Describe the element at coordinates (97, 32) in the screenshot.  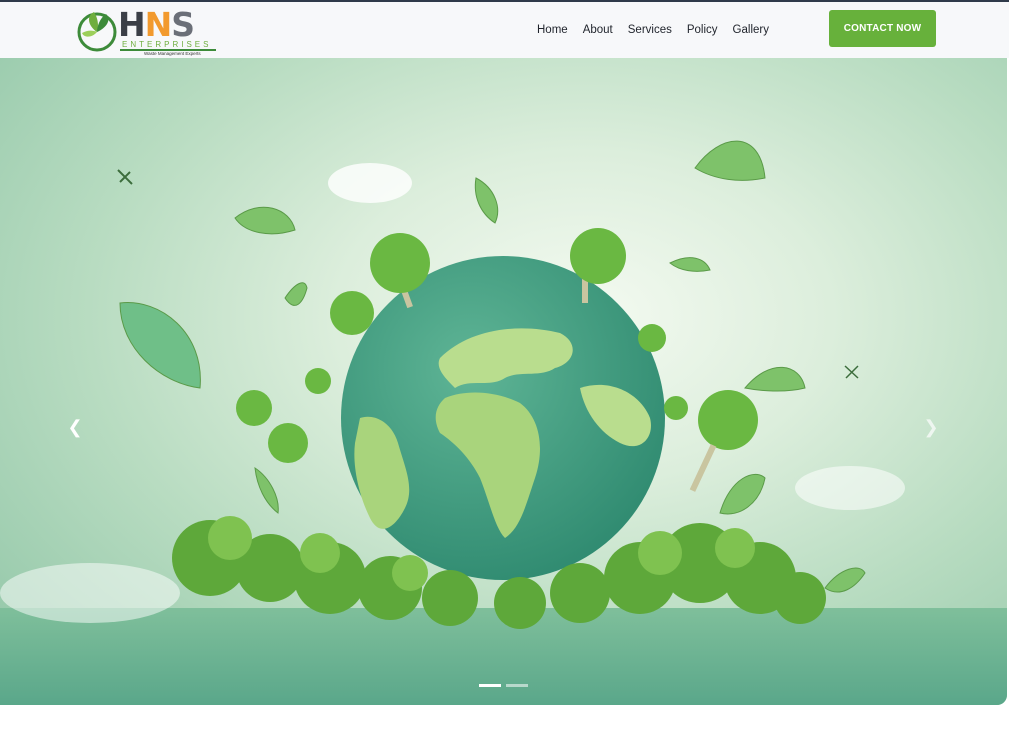
I see `leaf-ring-icon` at that location.